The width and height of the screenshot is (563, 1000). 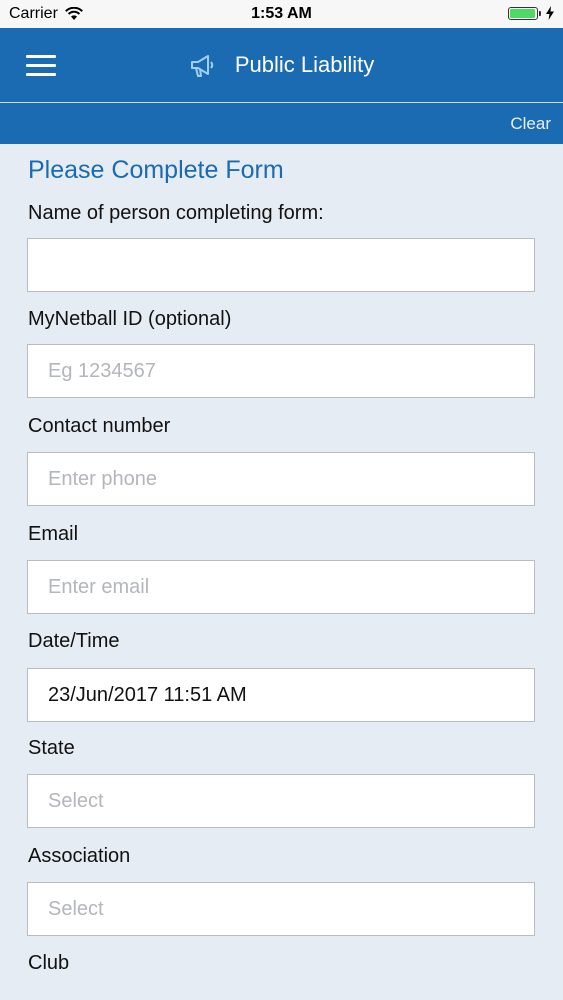 I want to click on form-title: Please Complete Form, so click(x=156, y=170).